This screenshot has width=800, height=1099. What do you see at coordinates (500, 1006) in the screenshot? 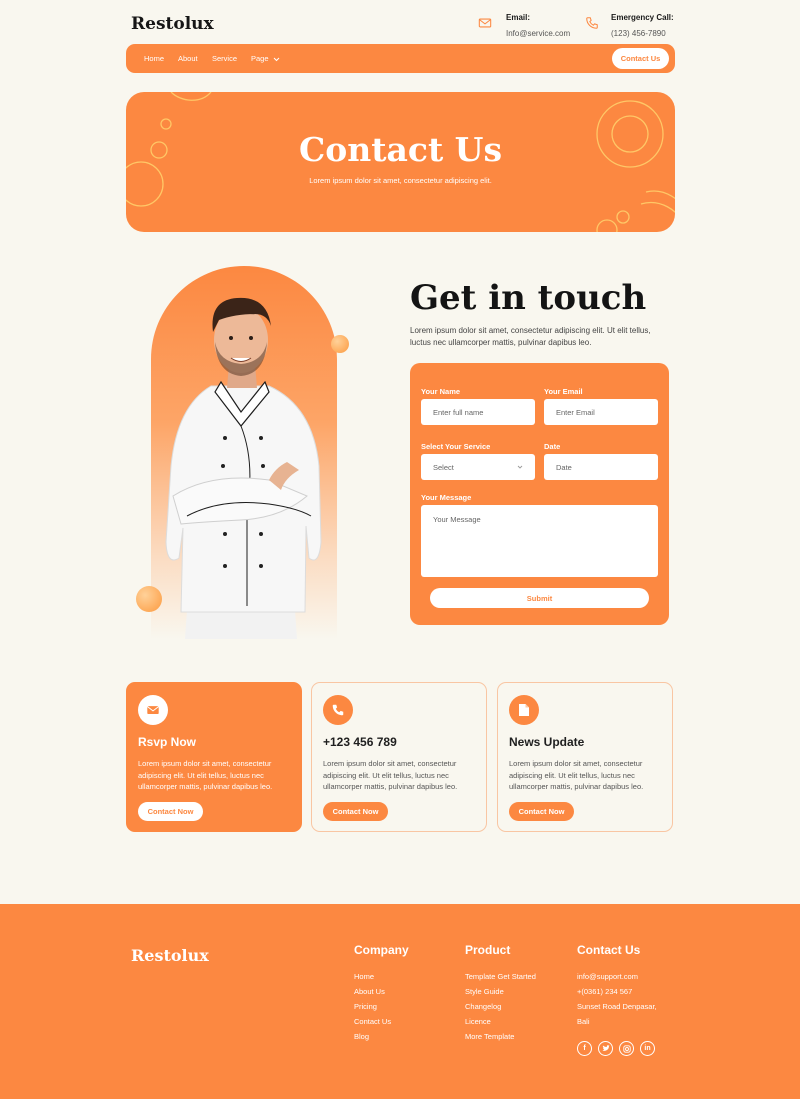
I see `footer-link: Changelog` at bounding box center [500, 1006].